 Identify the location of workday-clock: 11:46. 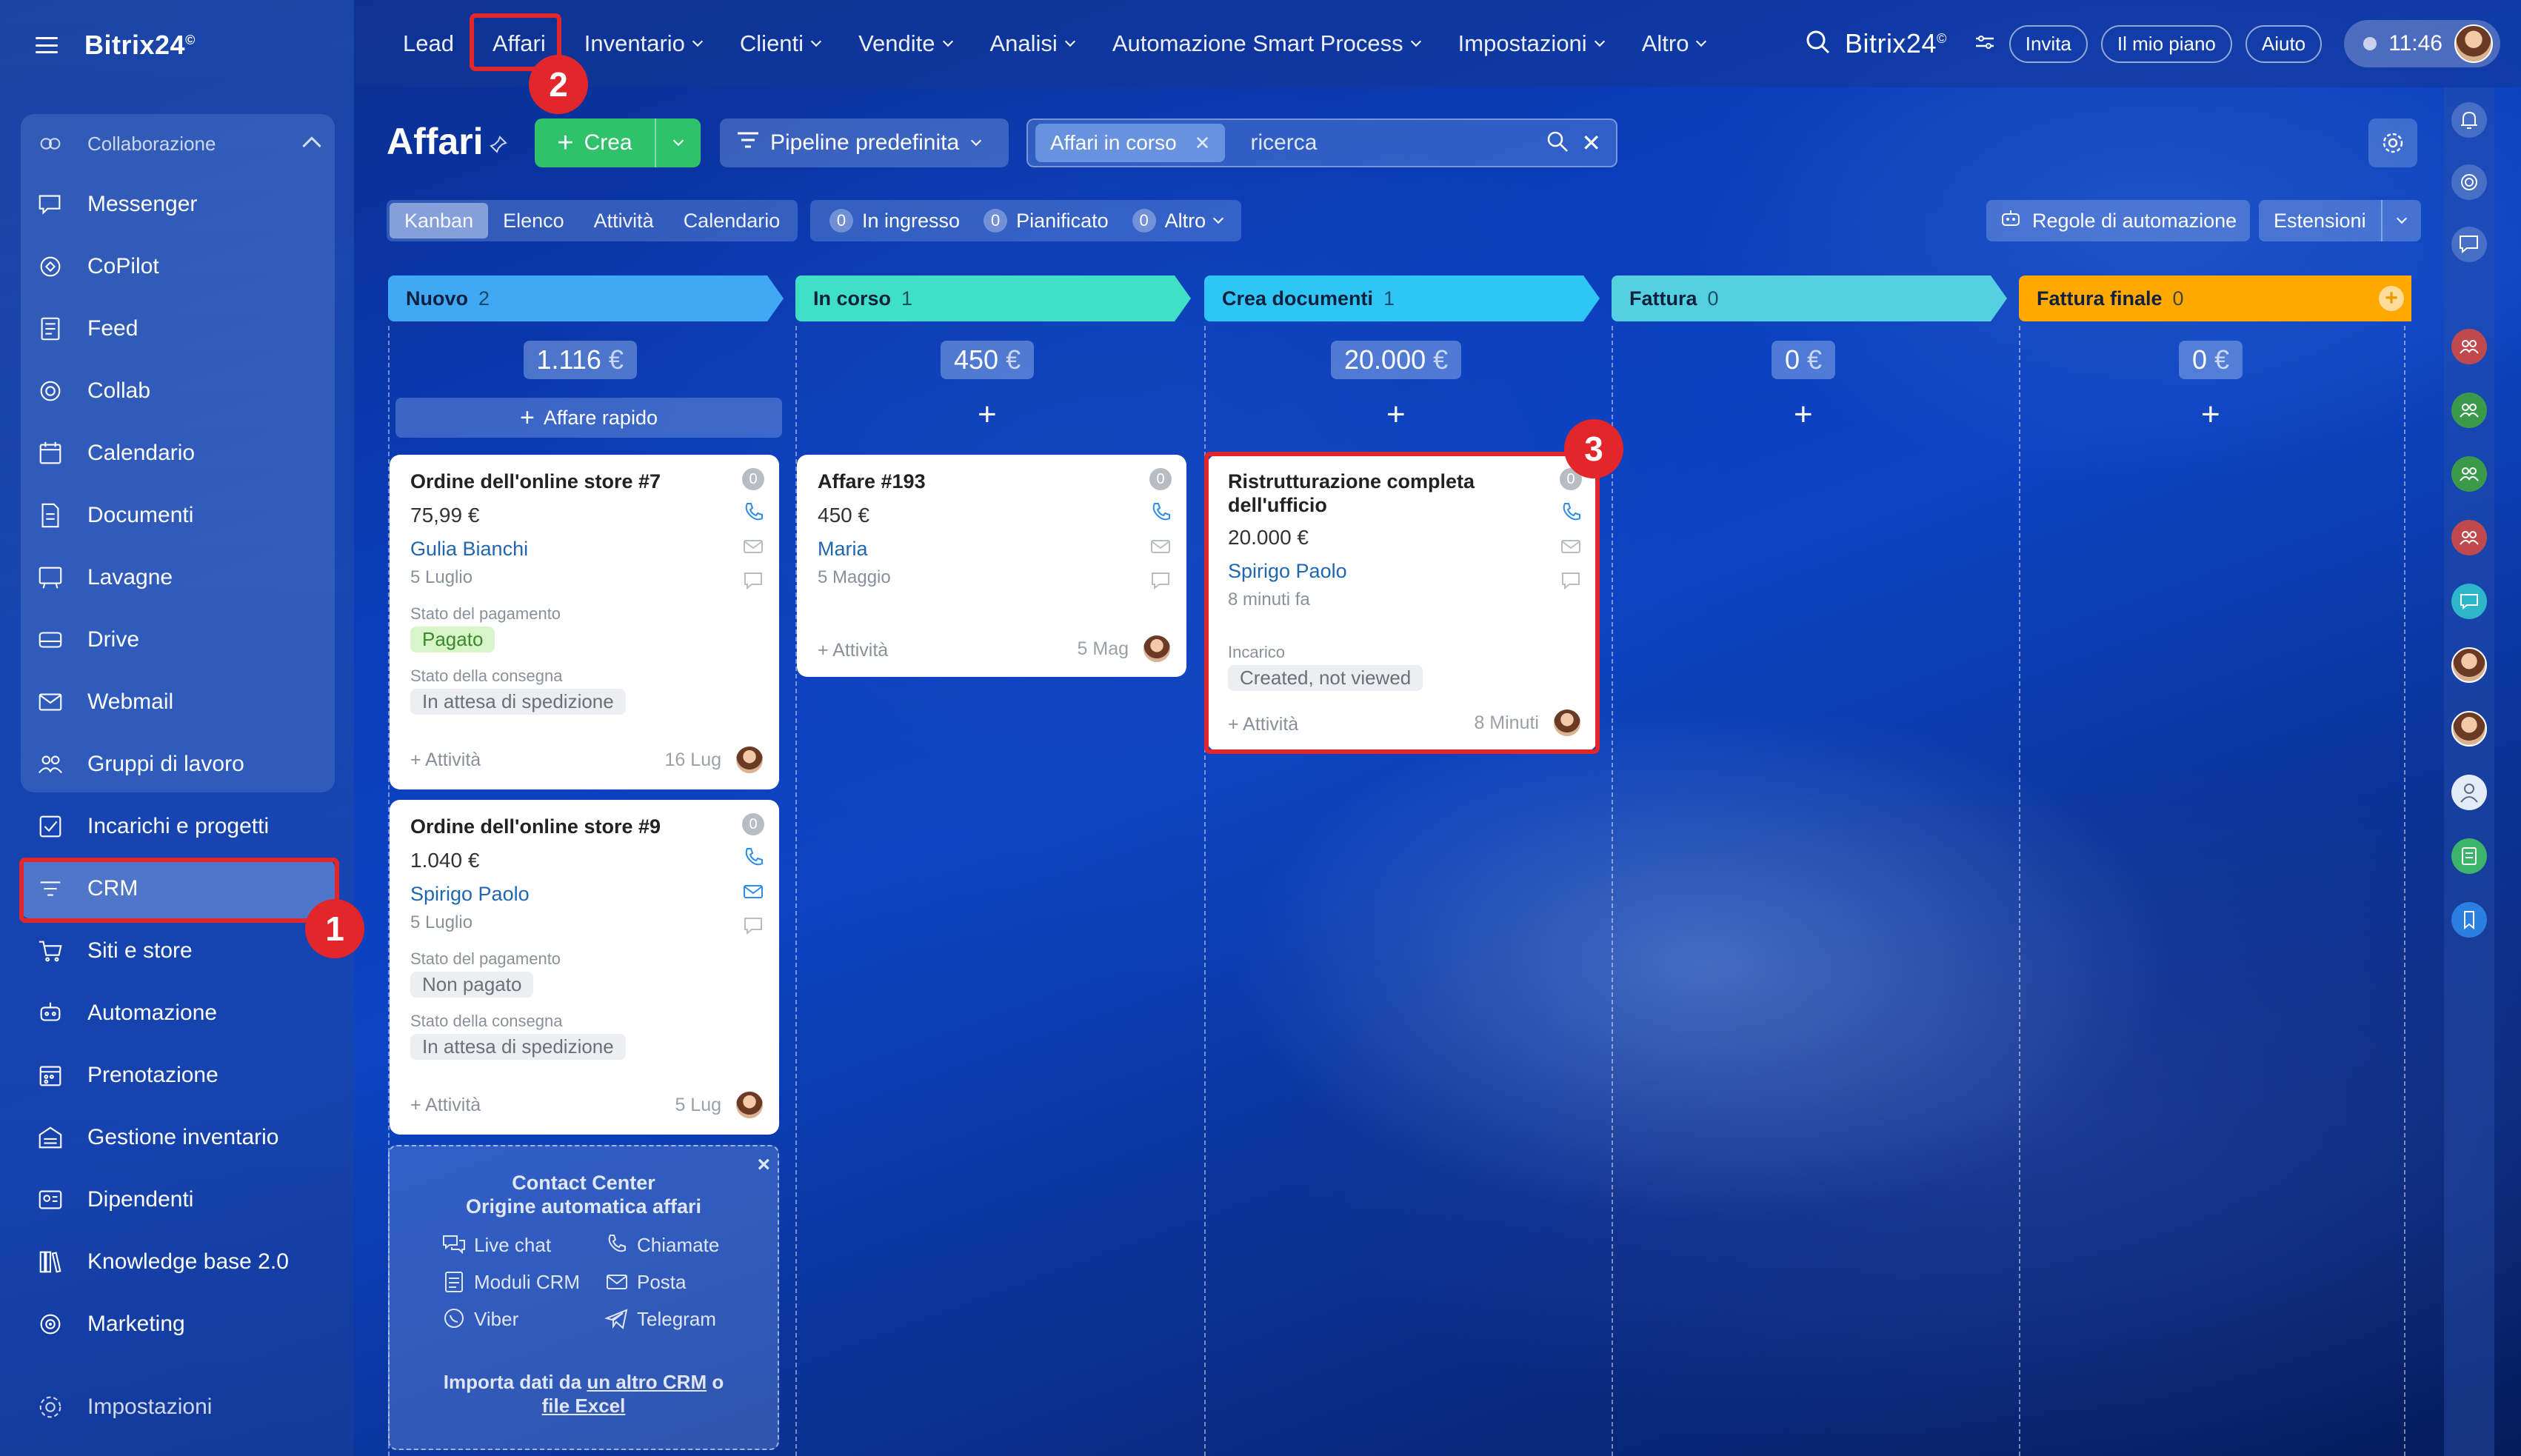
(2422, 43).